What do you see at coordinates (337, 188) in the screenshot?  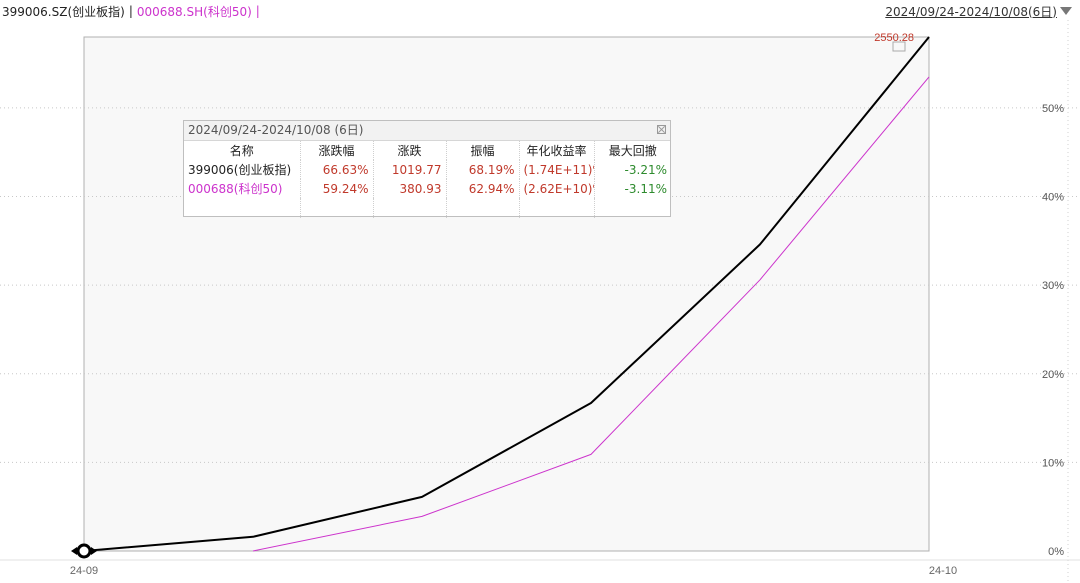 I see `row-change-pct: 59.24%` at bounding box center [337, 188].